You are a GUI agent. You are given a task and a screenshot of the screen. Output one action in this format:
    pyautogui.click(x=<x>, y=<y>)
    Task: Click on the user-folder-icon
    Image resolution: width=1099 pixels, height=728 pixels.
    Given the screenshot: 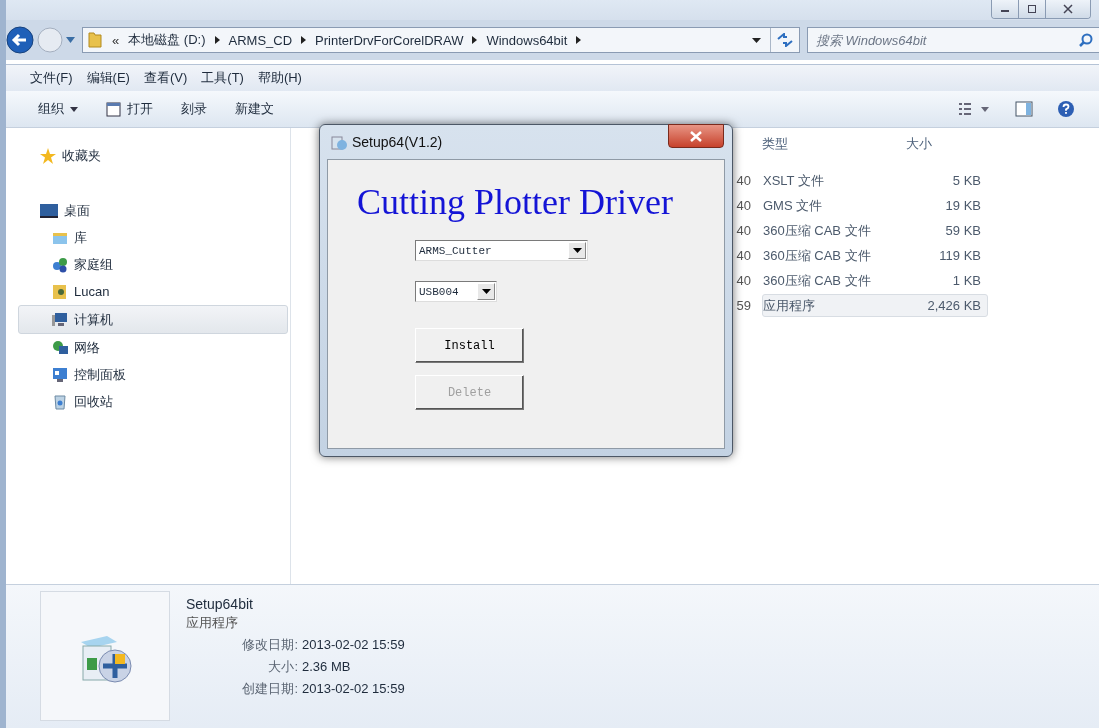 What is the action you would take?
    pyautogui.click(x=60, y=291)
    